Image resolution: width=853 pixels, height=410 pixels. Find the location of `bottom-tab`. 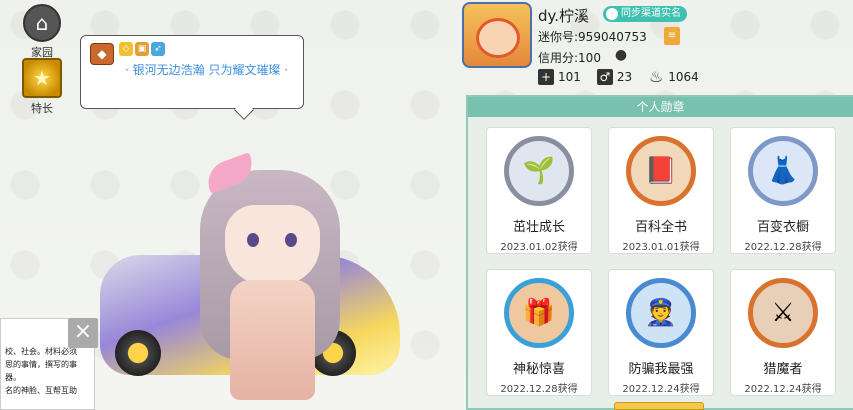

bottom-tab is located at coordinates (659, 406).